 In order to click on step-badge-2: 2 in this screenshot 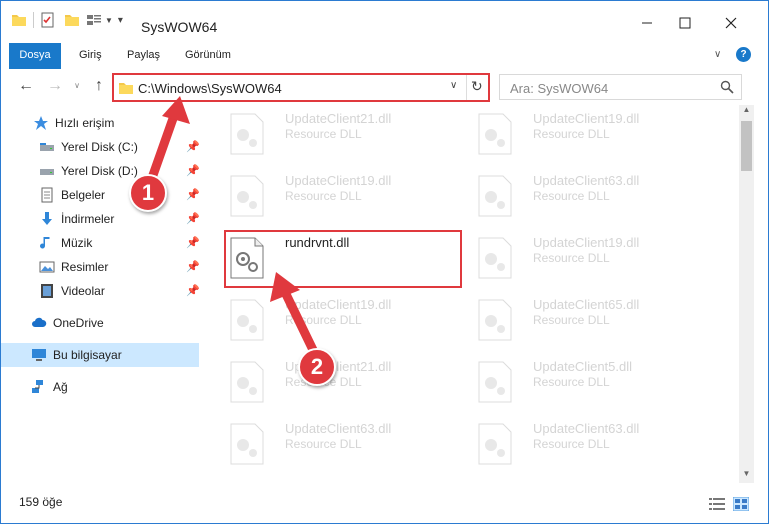, I will do `click(317, 367)`.